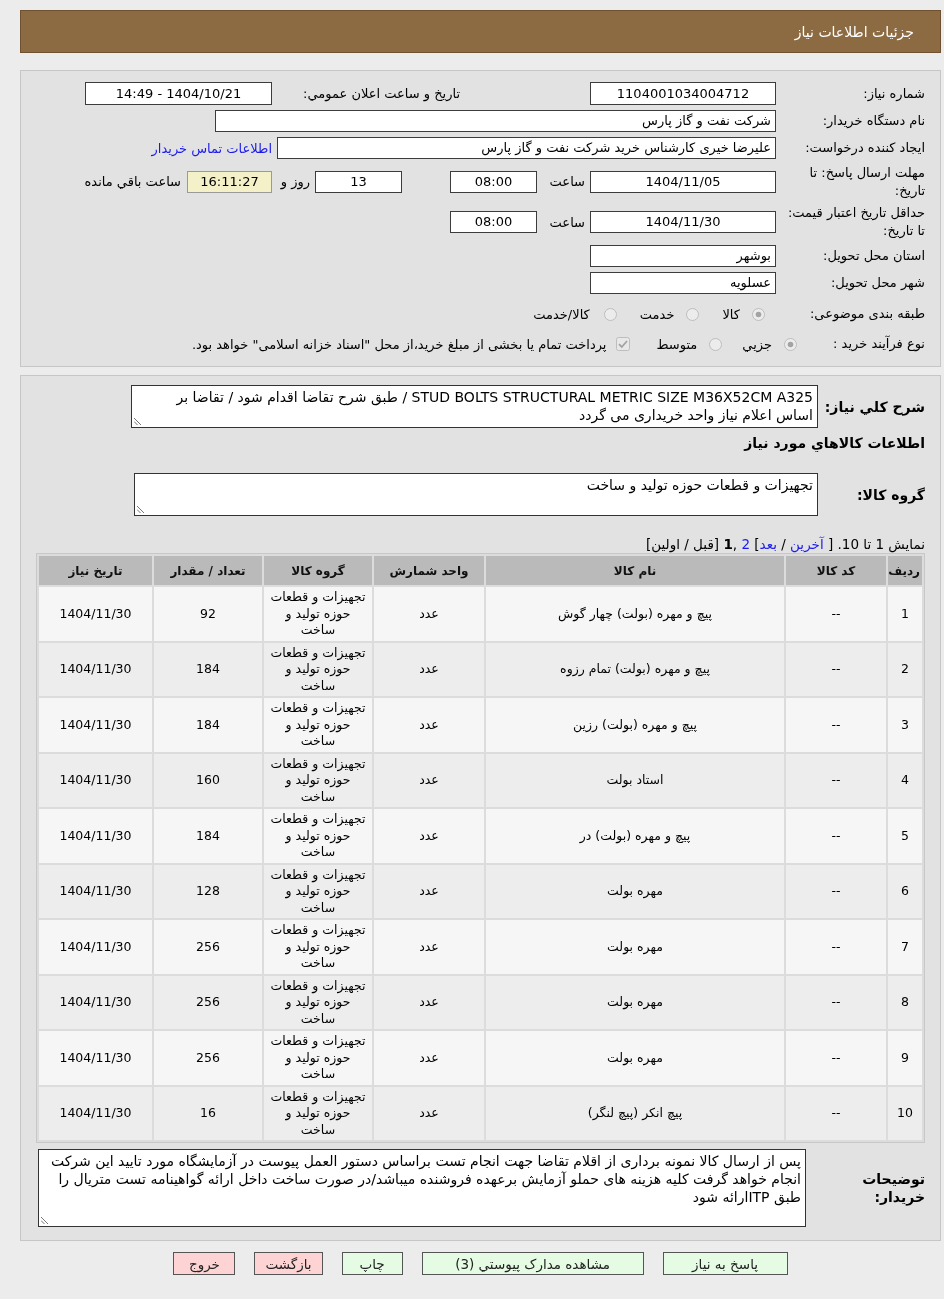 Image resolution: width=944 pixels, height=1299 pixels. Describe the element at coordinates (204, 1263) in the screenshot. I see `action-button: خروج` at that location.